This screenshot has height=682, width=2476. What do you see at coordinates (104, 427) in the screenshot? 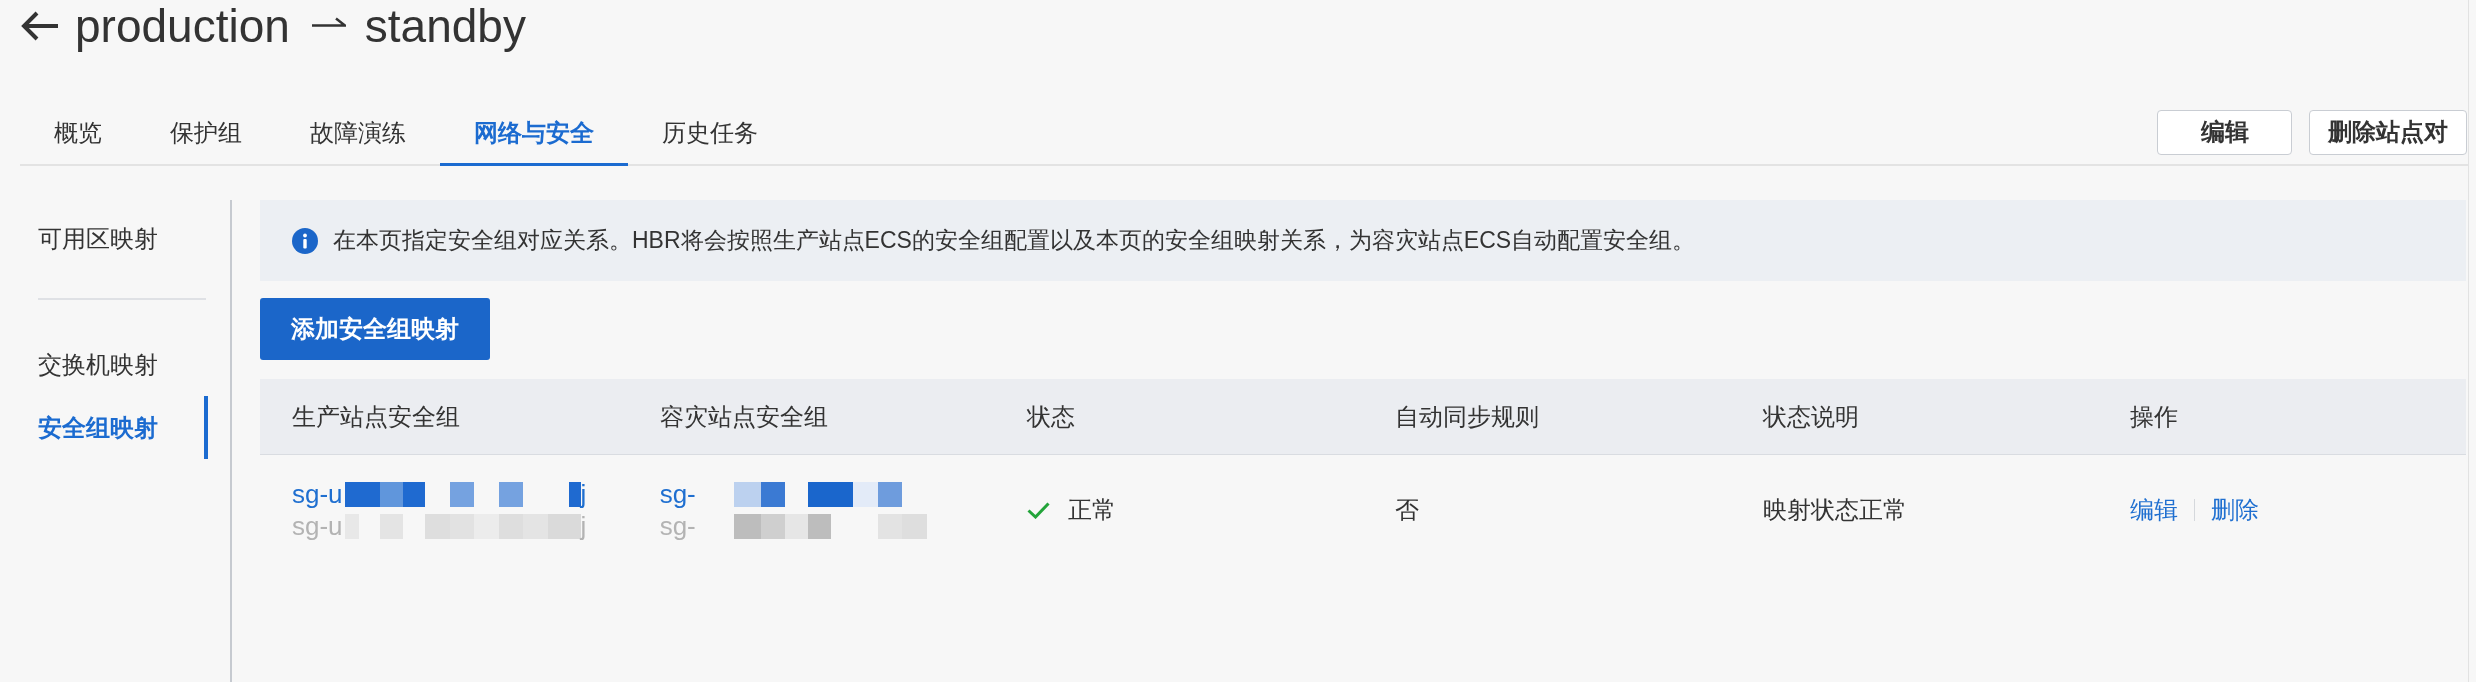
I see `sidebar-item: 安全组映射` at bounding box center [104, 427].